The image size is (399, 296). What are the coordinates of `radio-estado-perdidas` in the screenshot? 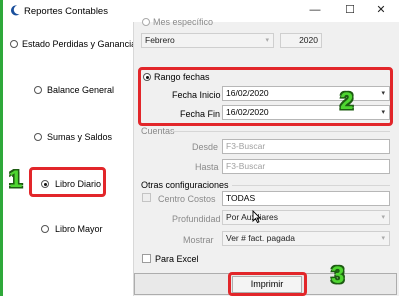 It's located at (14, 44).